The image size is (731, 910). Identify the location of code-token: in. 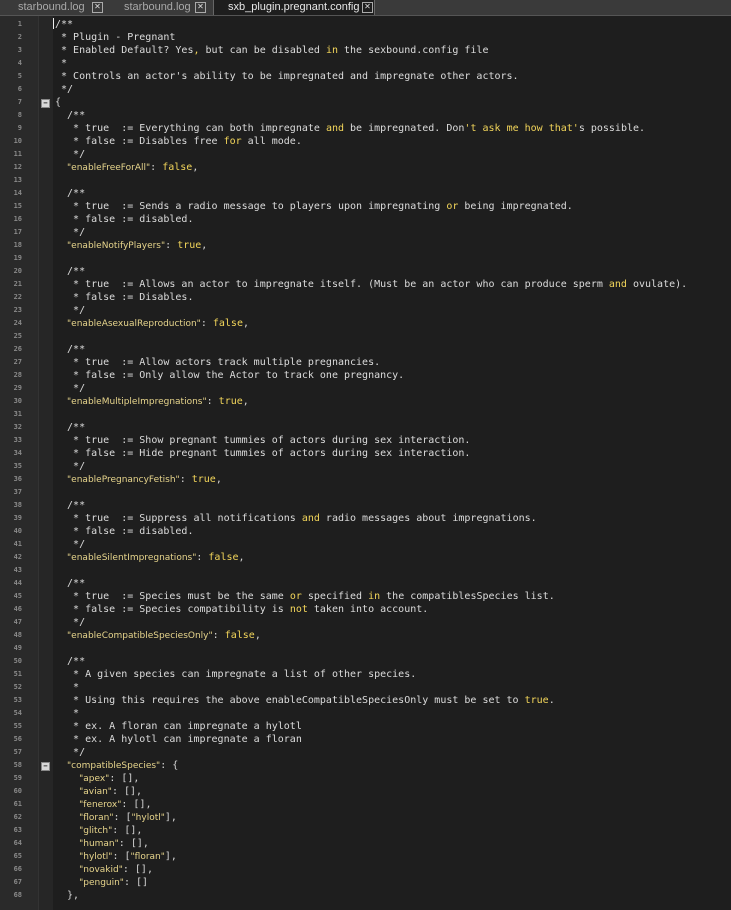
(331, 50).